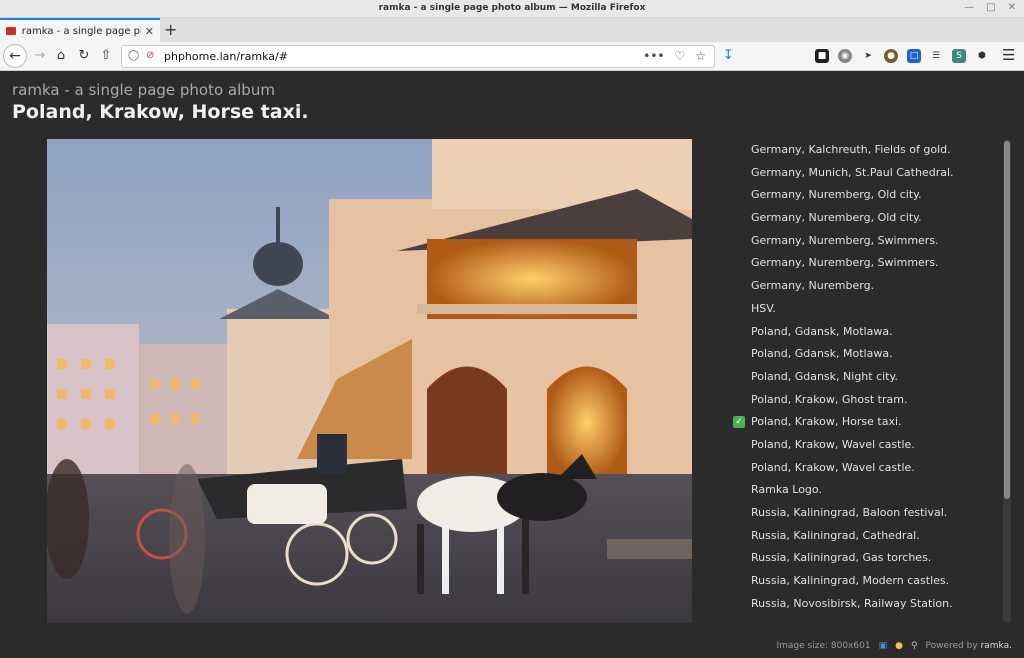  I want to click on photo-list-scrollbar, so click(1007, 381).